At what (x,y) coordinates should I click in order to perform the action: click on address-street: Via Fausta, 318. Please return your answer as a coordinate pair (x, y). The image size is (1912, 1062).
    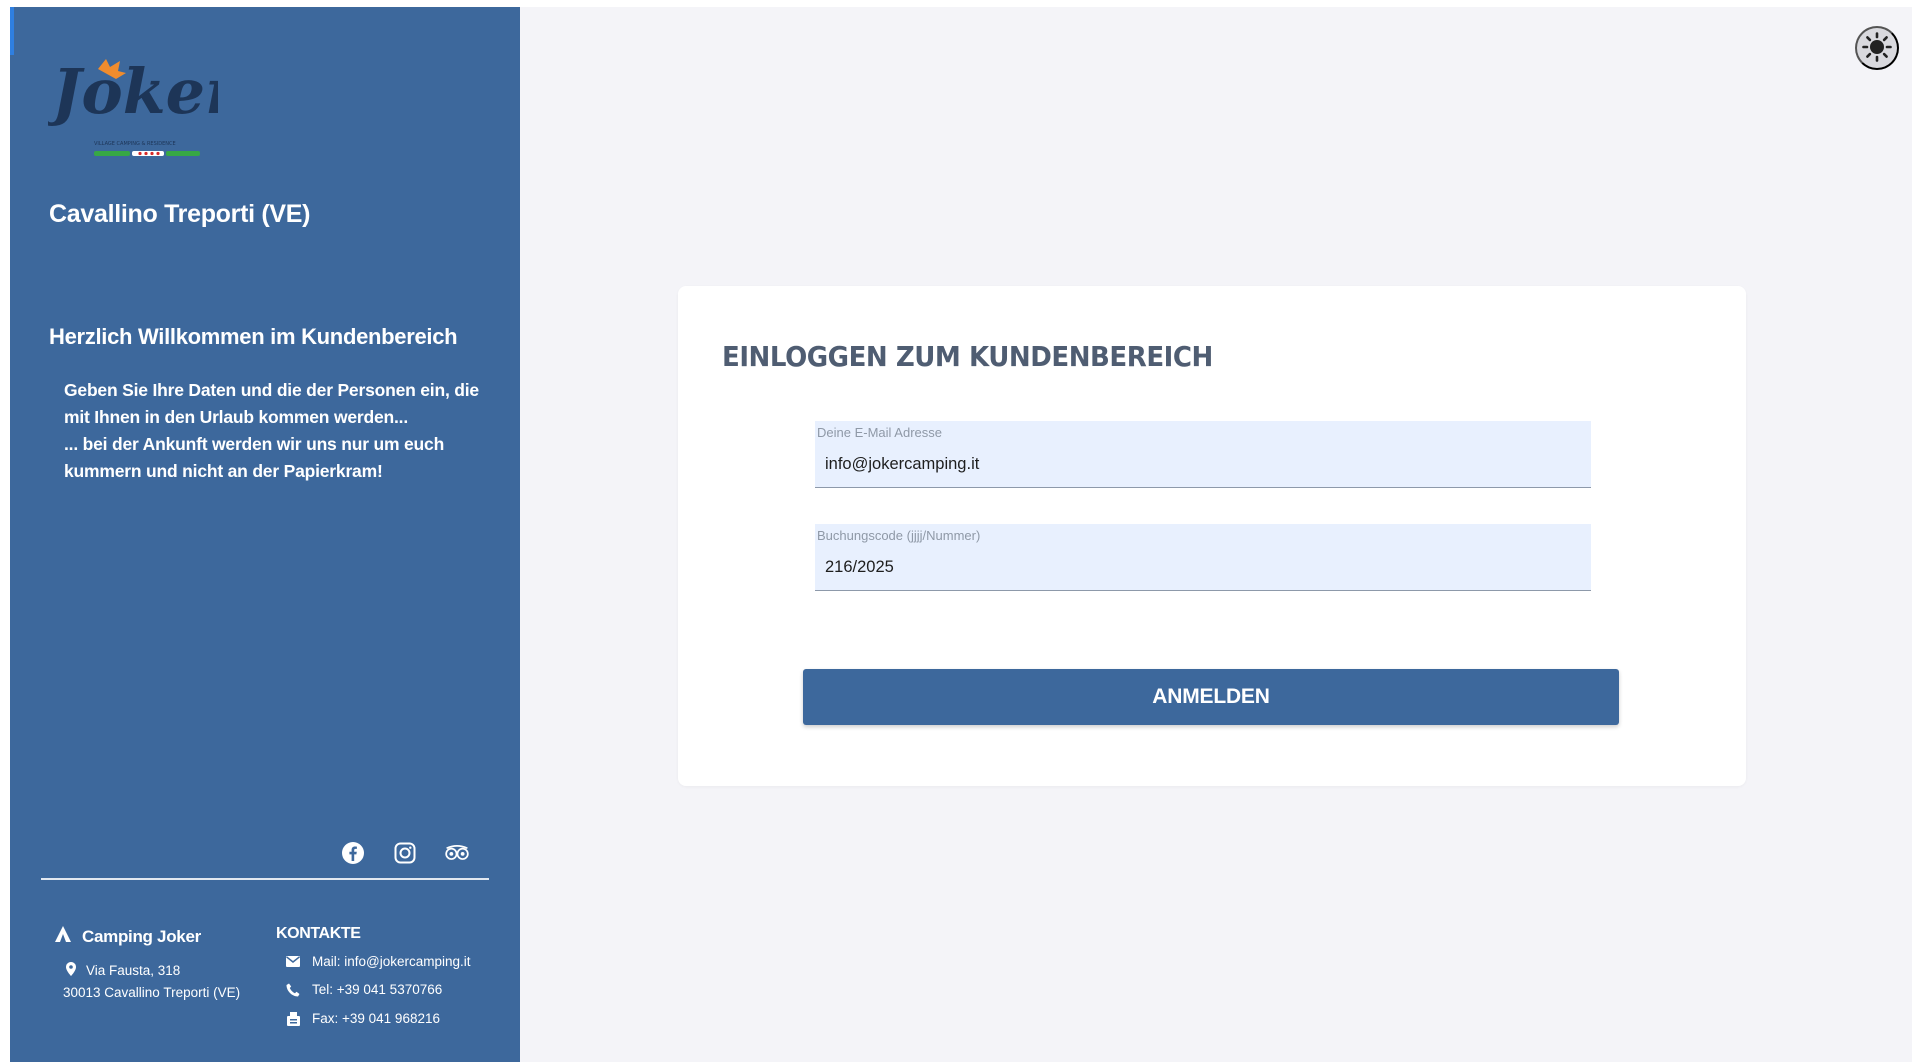
    Looking at the image, I should click on (123, 970).